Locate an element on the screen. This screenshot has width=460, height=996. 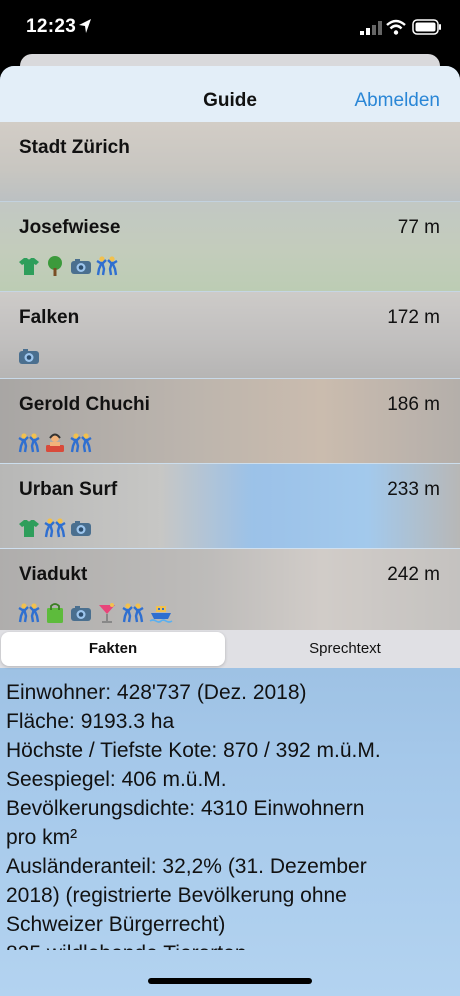
fact-line: Seespiegel: 406 m.ü.M. is located at coordinates (116, 779).